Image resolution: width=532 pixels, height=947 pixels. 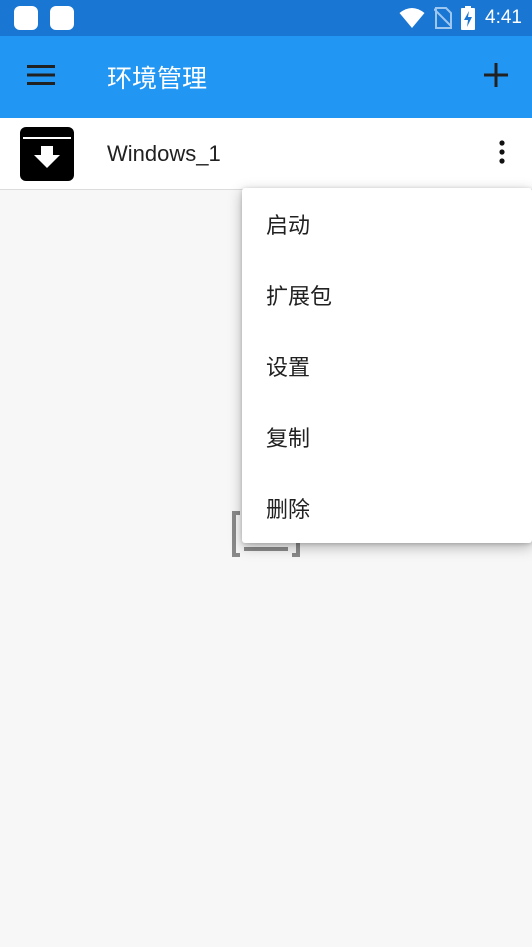 I want to click on wifi-icon, so click(x=412, y=18).